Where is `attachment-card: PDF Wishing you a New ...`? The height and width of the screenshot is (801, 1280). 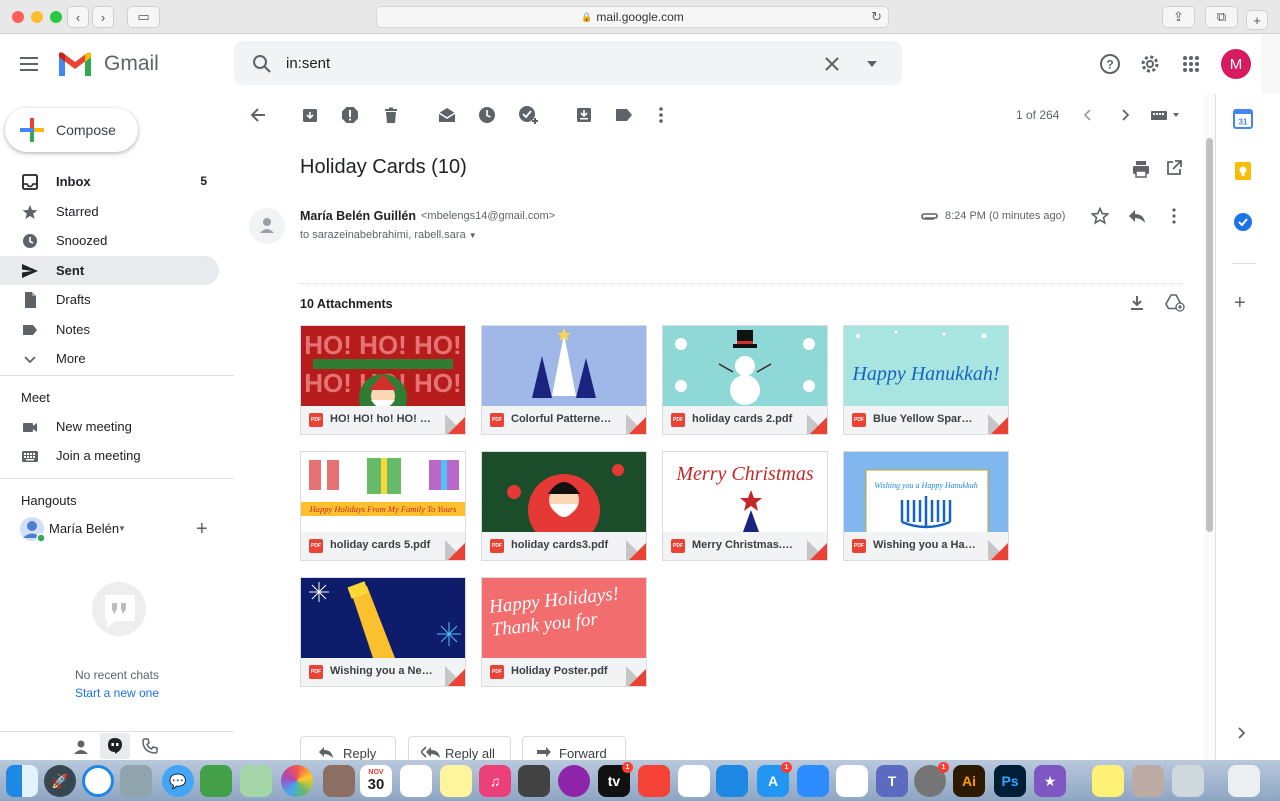
attachment-card: PDF Wishing you a New ... is located at coordinates (383, 632).